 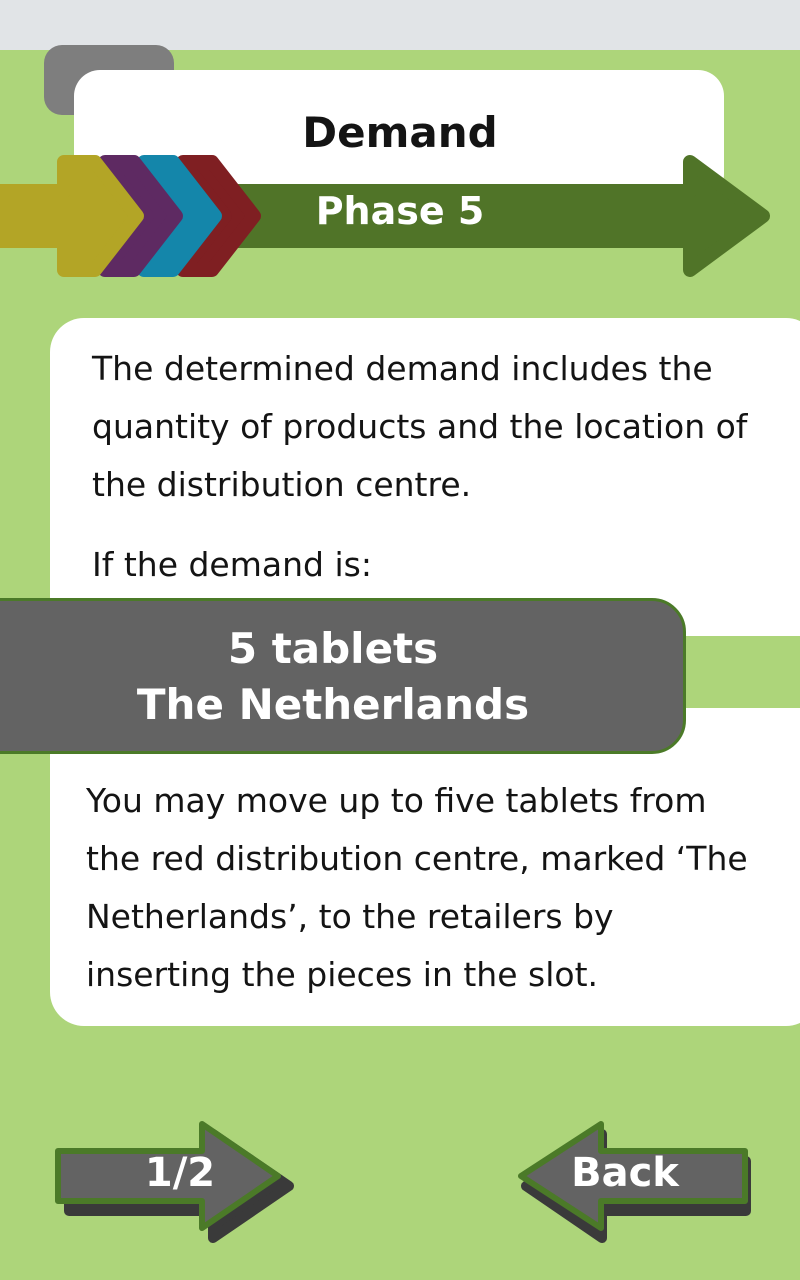 I want to click on demand-box: 5 tablets The Netherlands, so click(x=343, y=676).